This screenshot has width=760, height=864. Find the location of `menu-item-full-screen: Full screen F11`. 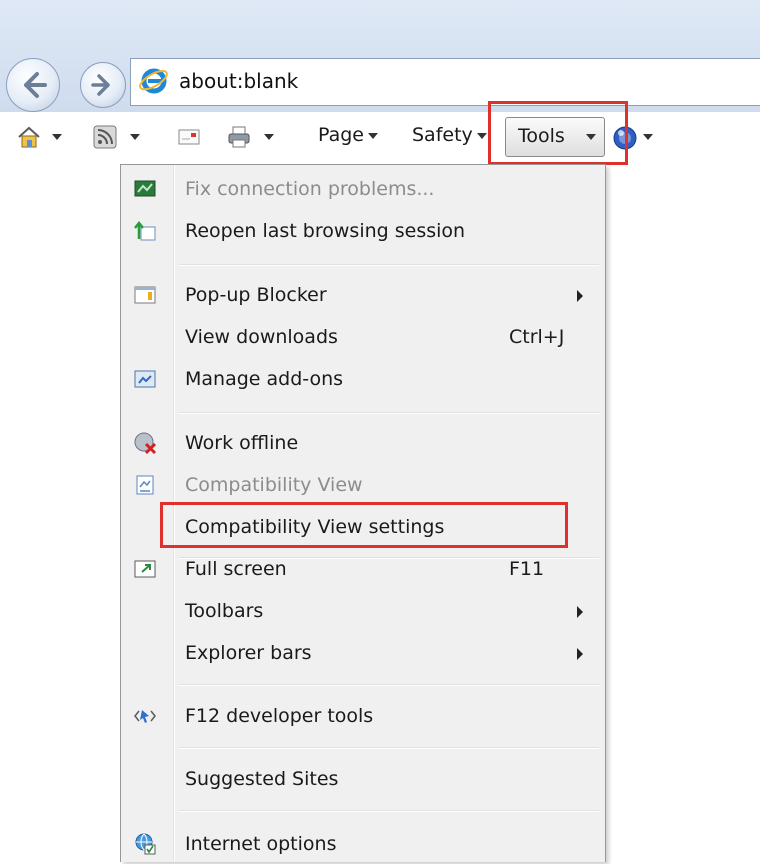

menu-item-full-screen: Full screen F11 is located at coordinates (363, 570).